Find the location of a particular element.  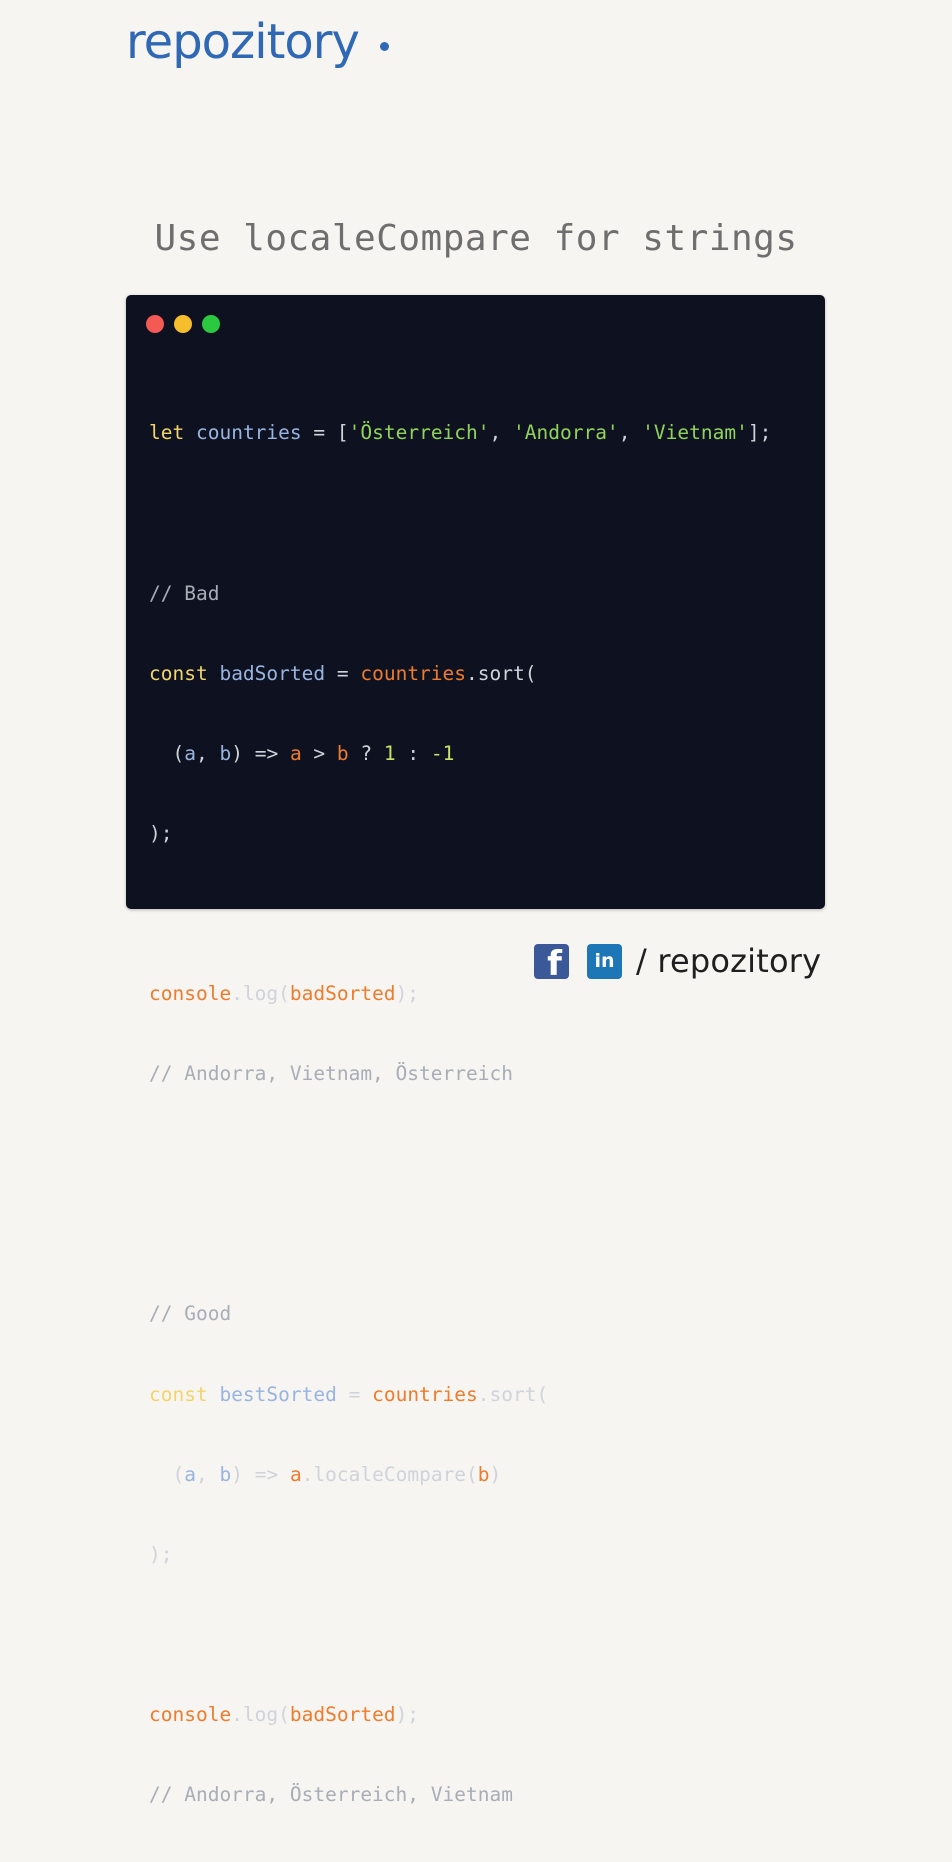

var-bestsorted: bestSorted is located at coordinates (278, 1394).